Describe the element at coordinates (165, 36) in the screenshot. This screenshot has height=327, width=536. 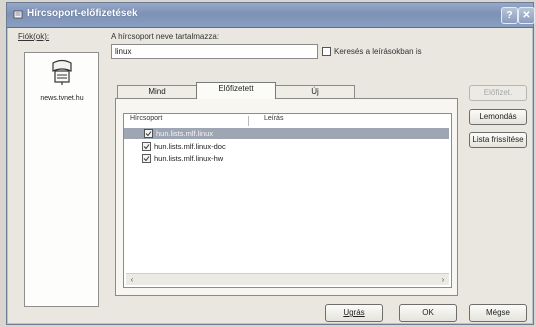
I see `search-label: A hírcsoport neve tartalmazza:` at that location.